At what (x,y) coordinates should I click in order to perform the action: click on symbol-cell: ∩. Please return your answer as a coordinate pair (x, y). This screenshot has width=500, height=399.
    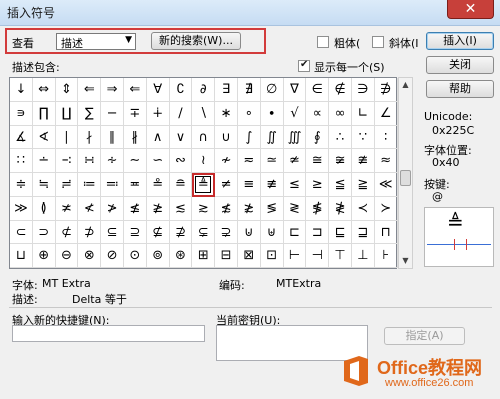
    Looking at the image, I should click on (204, 137).